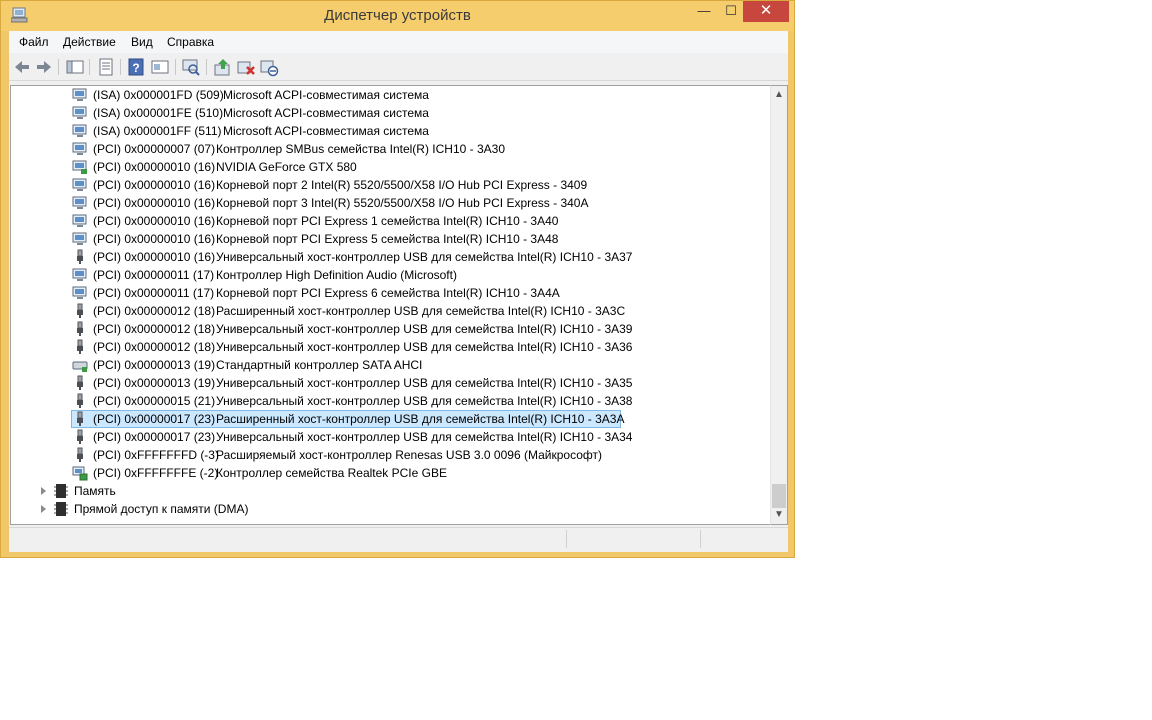  What do you see at coordinates (157, 131) in the screenshot?
I see `device-address: (ISA) 0x000001FF (511)` at bounding box center [157, 131].